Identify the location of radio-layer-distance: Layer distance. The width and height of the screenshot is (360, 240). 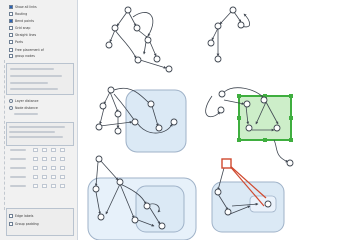
(23, 101).